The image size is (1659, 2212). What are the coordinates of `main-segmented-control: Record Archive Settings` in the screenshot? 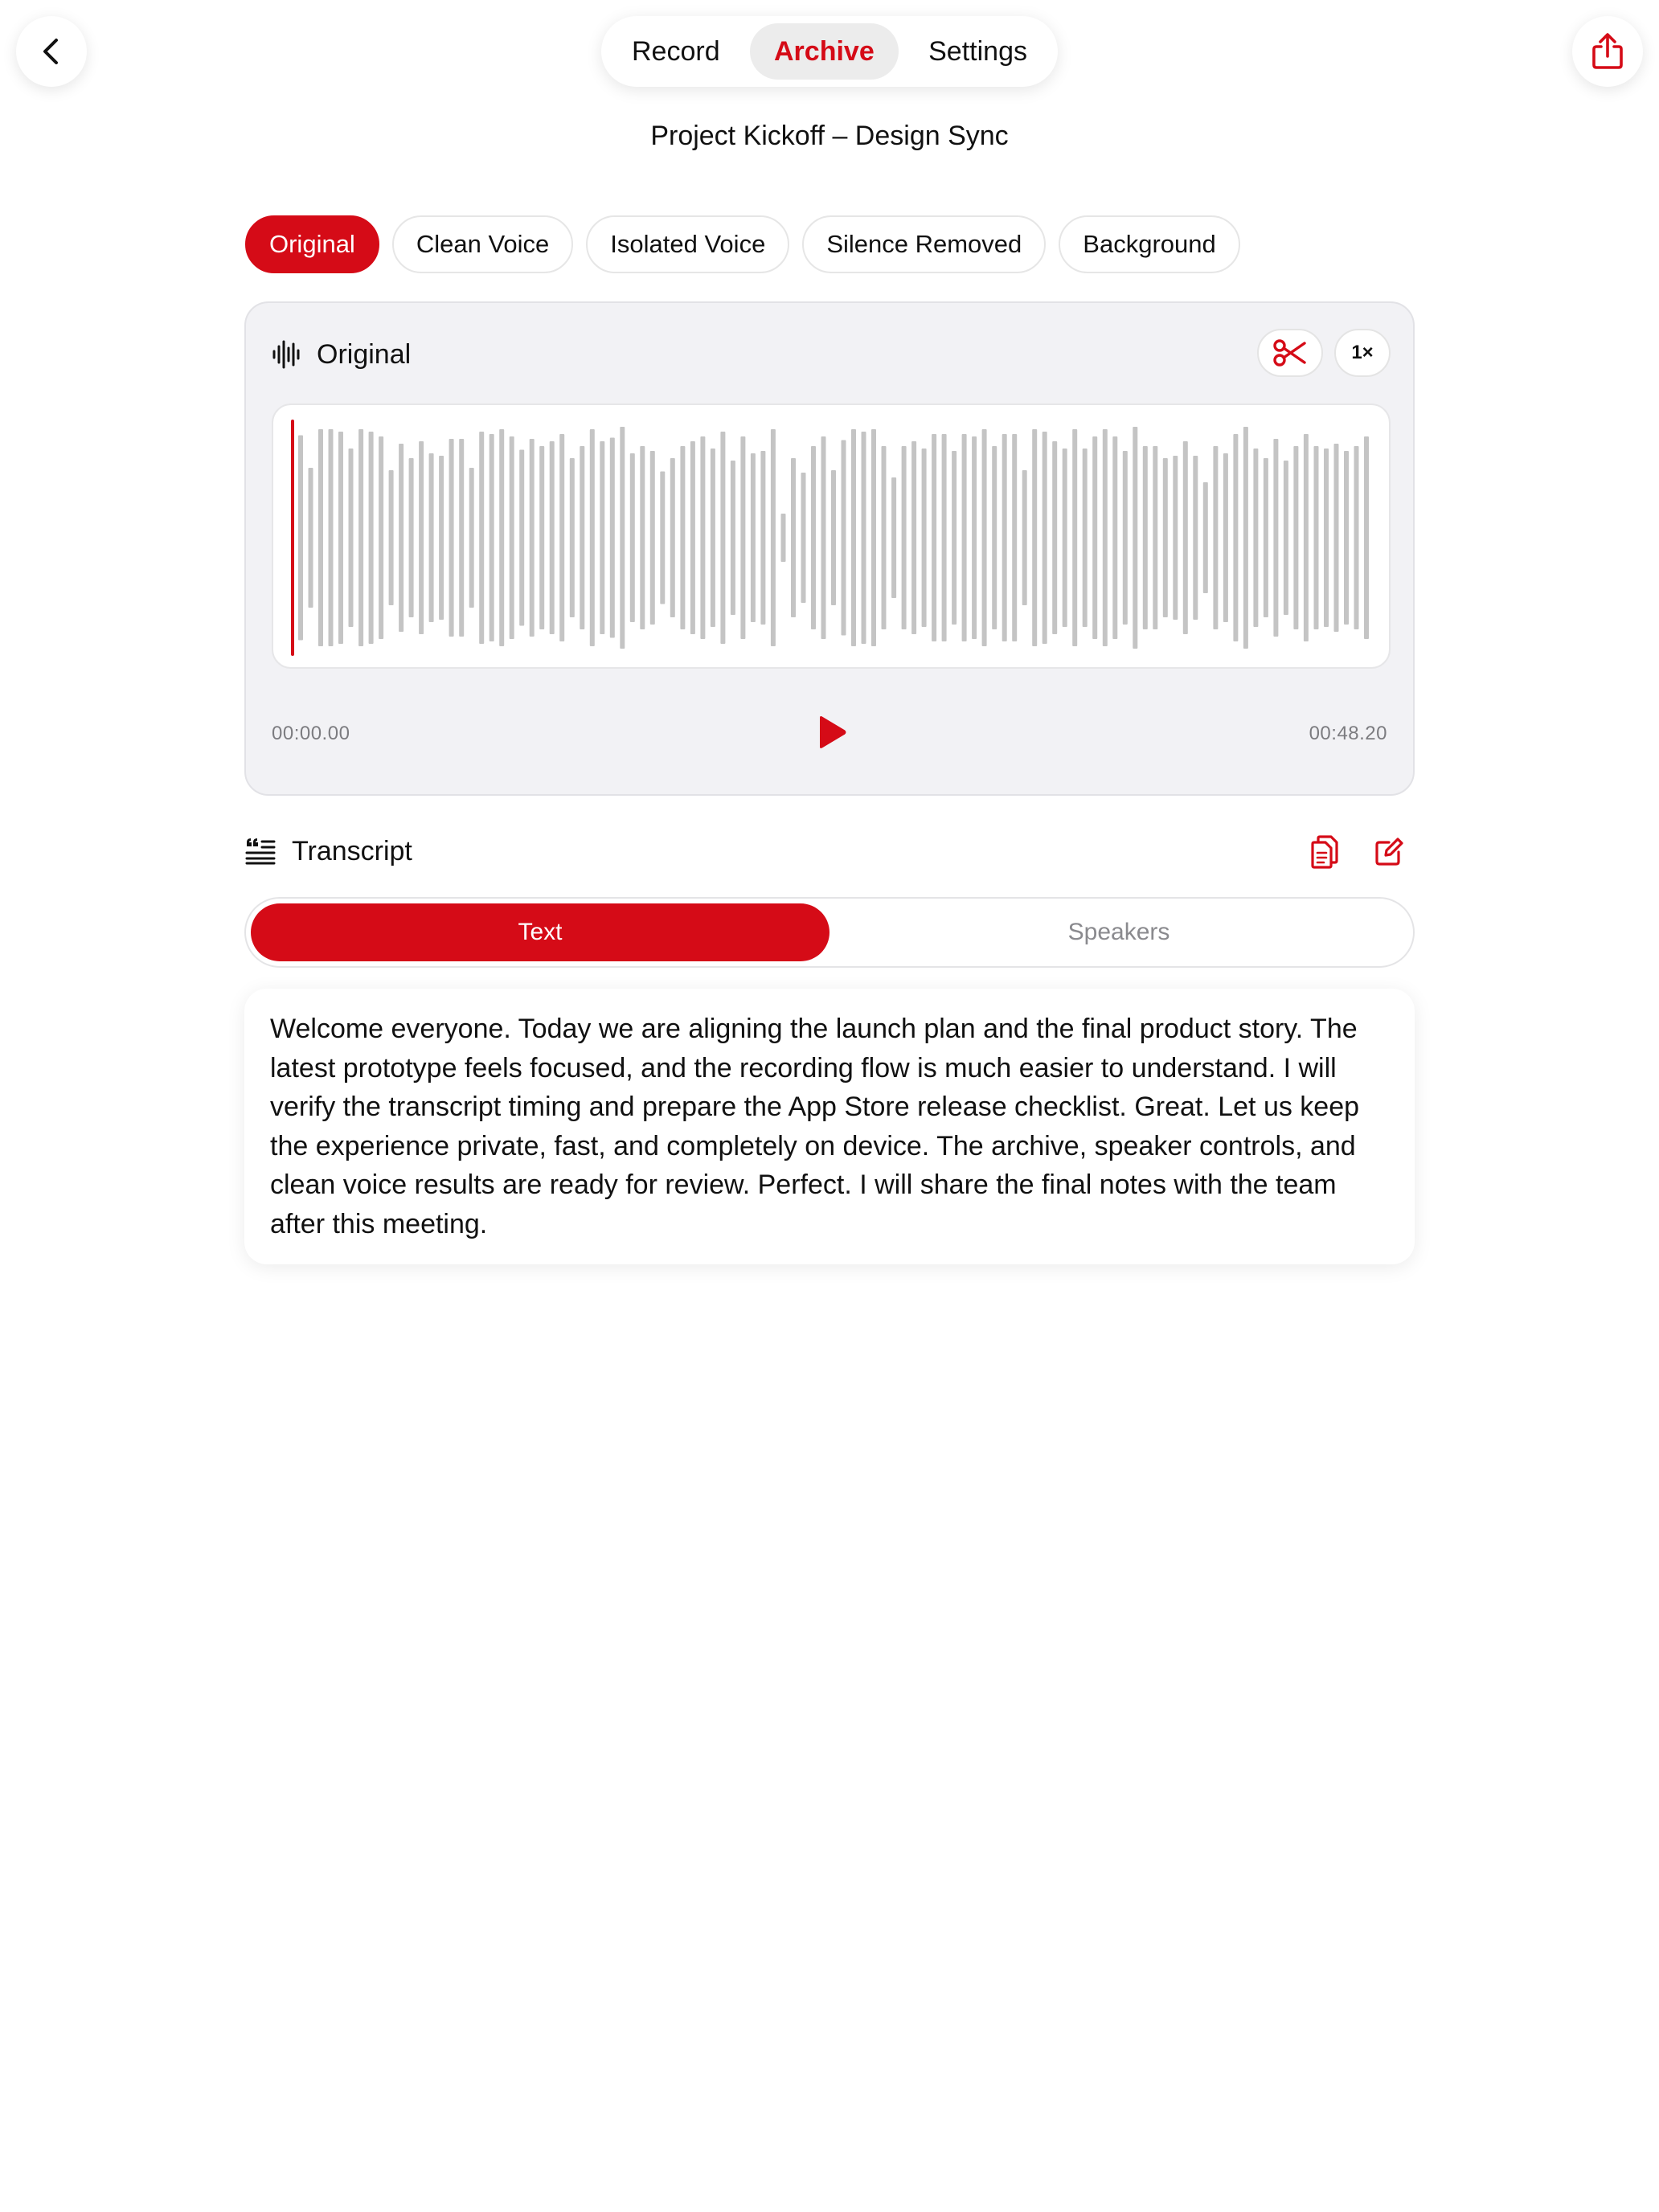 It's located at (829, 51).